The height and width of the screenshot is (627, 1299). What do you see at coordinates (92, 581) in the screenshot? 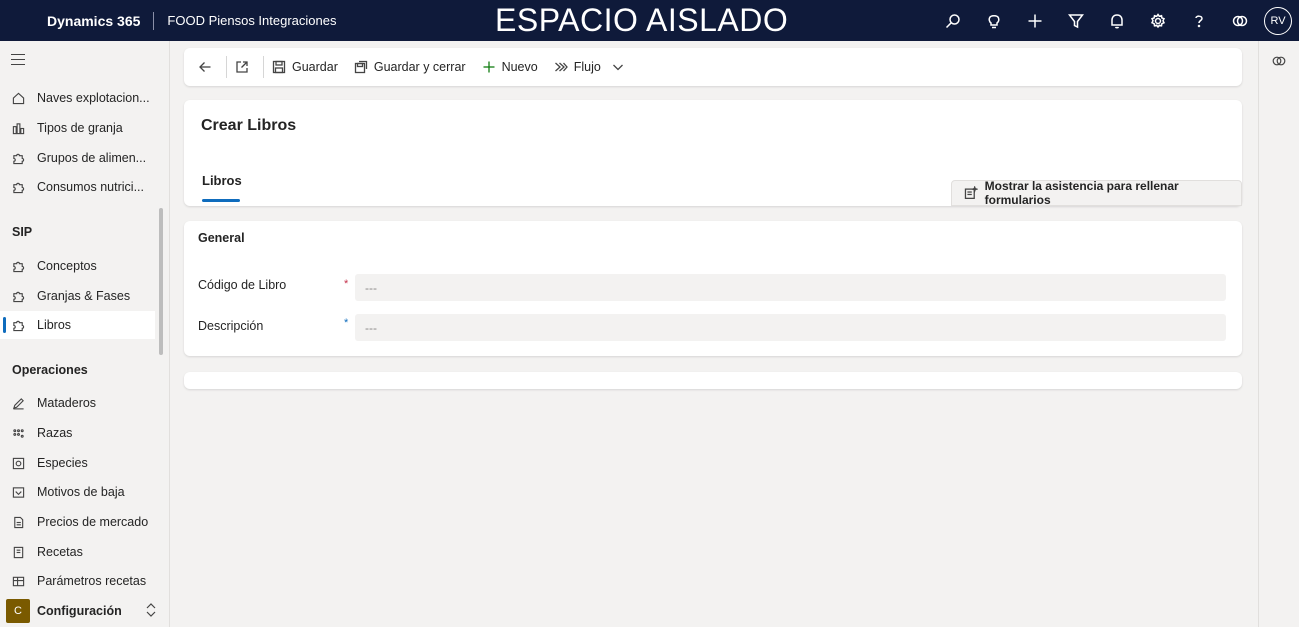
I see `sidebar-item-label: Parámetros recetas` at bounding box center [92, 581].